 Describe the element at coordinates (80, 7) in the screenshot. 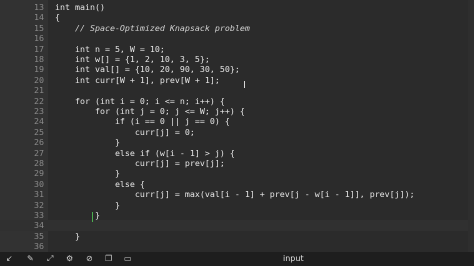

I see `code-text: int main()` at that location.